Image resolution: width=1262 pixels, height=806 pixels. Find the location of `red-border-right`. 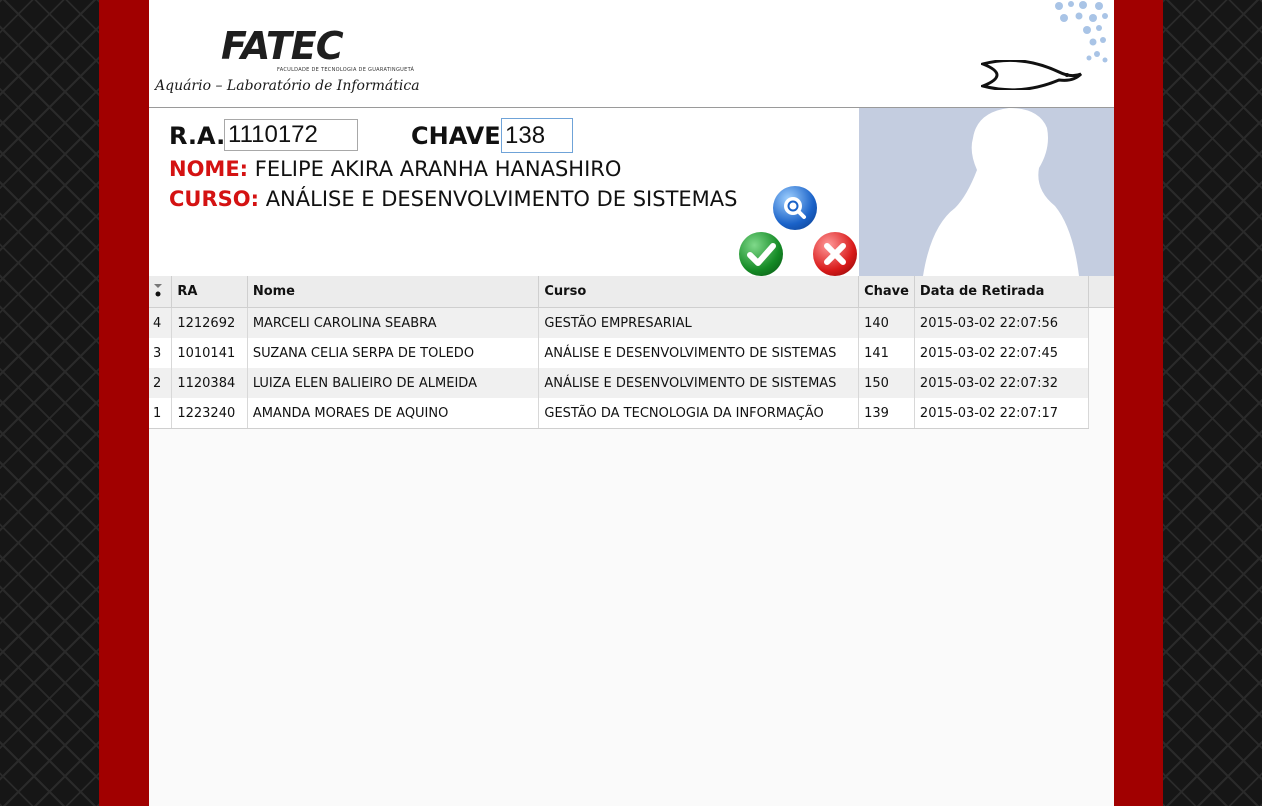

red-border-right is located at coordinates (1138, 403).